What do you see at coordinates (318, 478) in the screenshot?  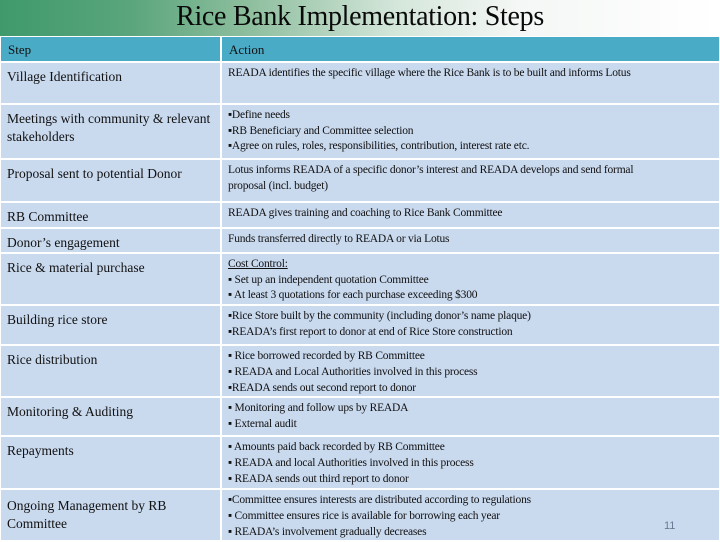 I see `action-line: ▪ READA sends out third report to donor` at bounding box center [318, 478].